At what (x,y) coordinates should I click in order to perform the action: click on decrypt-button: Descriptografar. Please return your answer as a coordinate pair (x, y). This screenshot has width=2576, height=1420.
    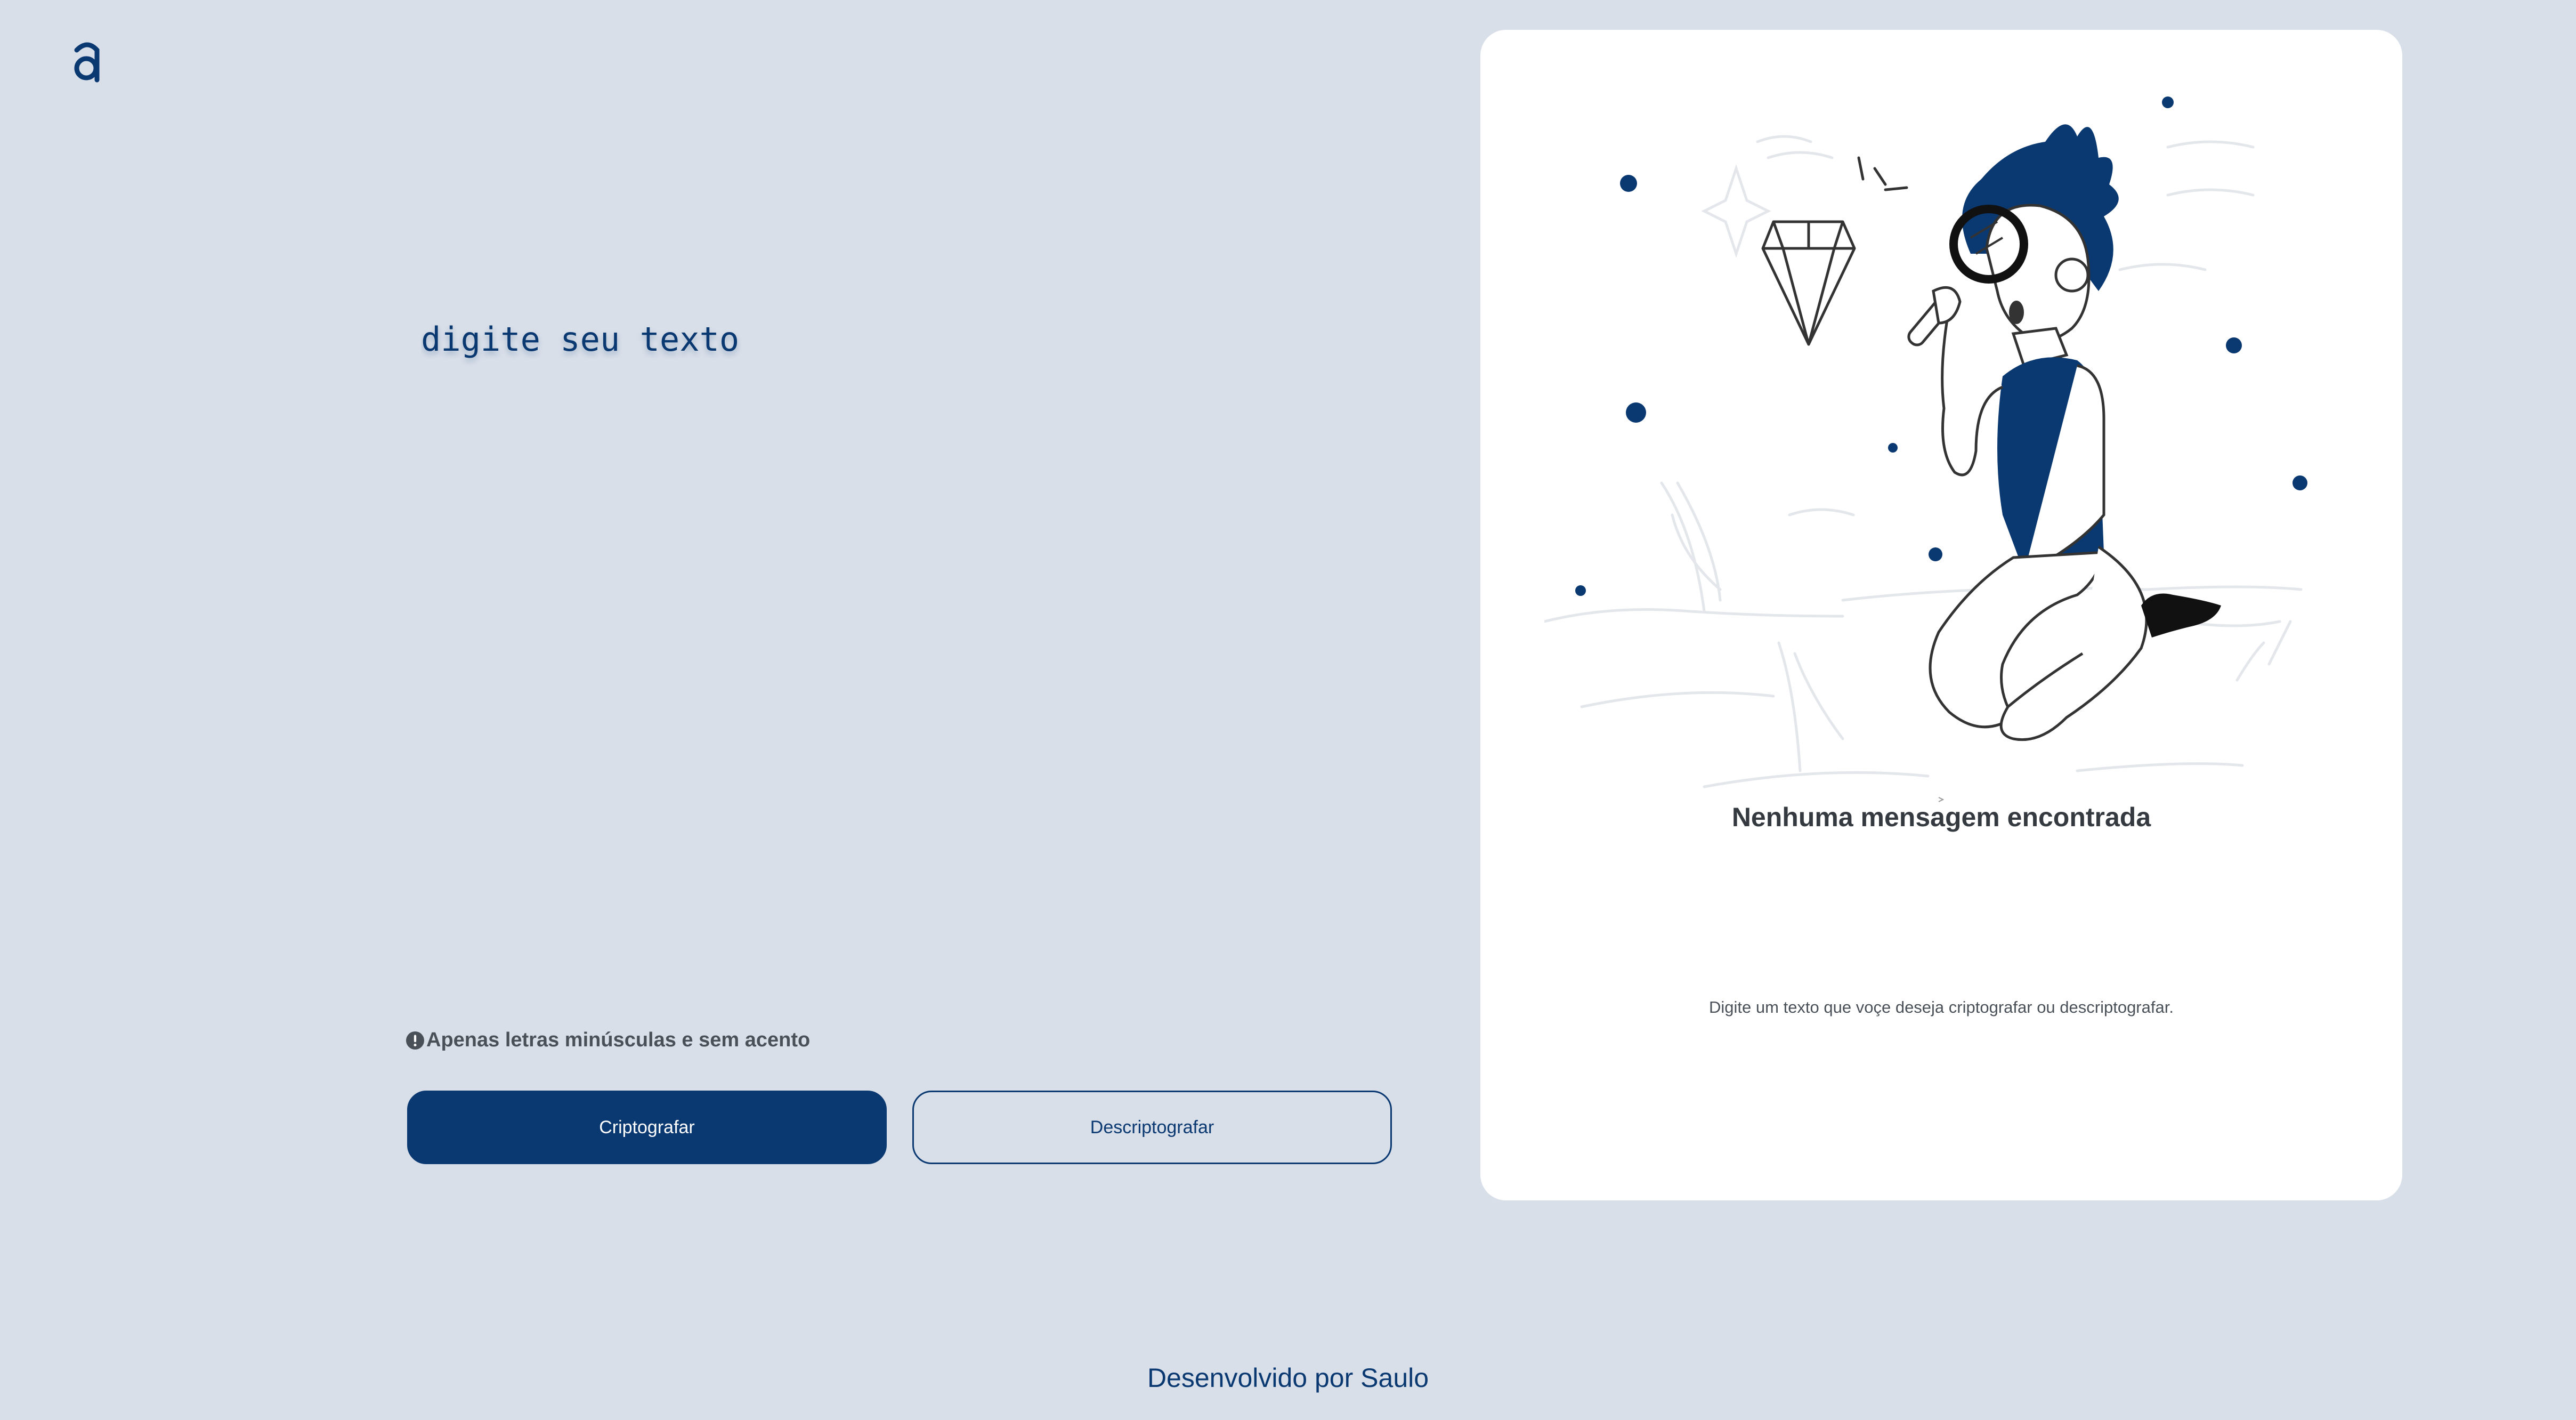
    Looking at the image, I should click on (1152, 1127).